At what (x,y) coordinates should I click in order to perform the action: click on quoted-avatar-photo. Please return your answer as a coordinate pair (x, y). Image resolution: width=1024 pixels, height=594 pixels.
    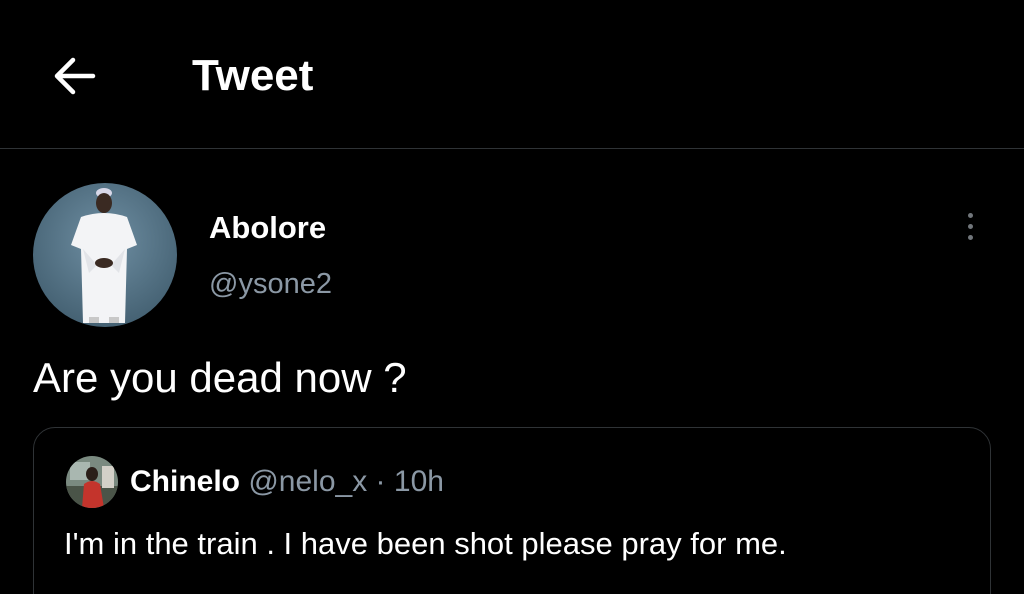
    Looking at the image, I should click on (92, 482).